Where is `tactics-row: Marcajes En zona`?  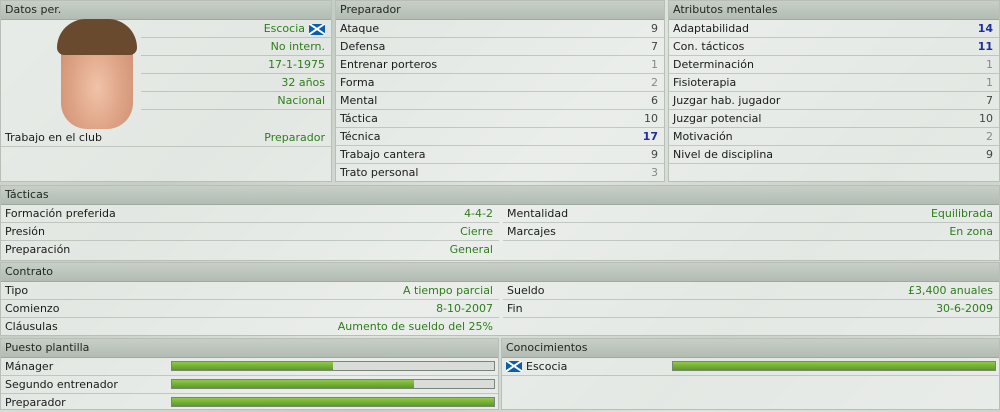 tactics-row: Marcajes En zona is located at coordinates (751, 232).